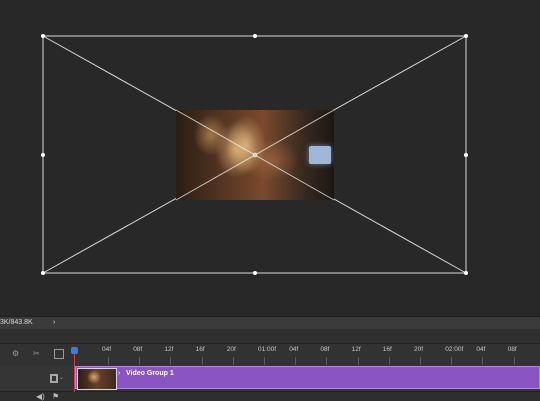  What do you see at coordinates (270, 396) in the screenshot?
I see `audio-track-row: ◀) ⚑` at bounding box center [270, 396].